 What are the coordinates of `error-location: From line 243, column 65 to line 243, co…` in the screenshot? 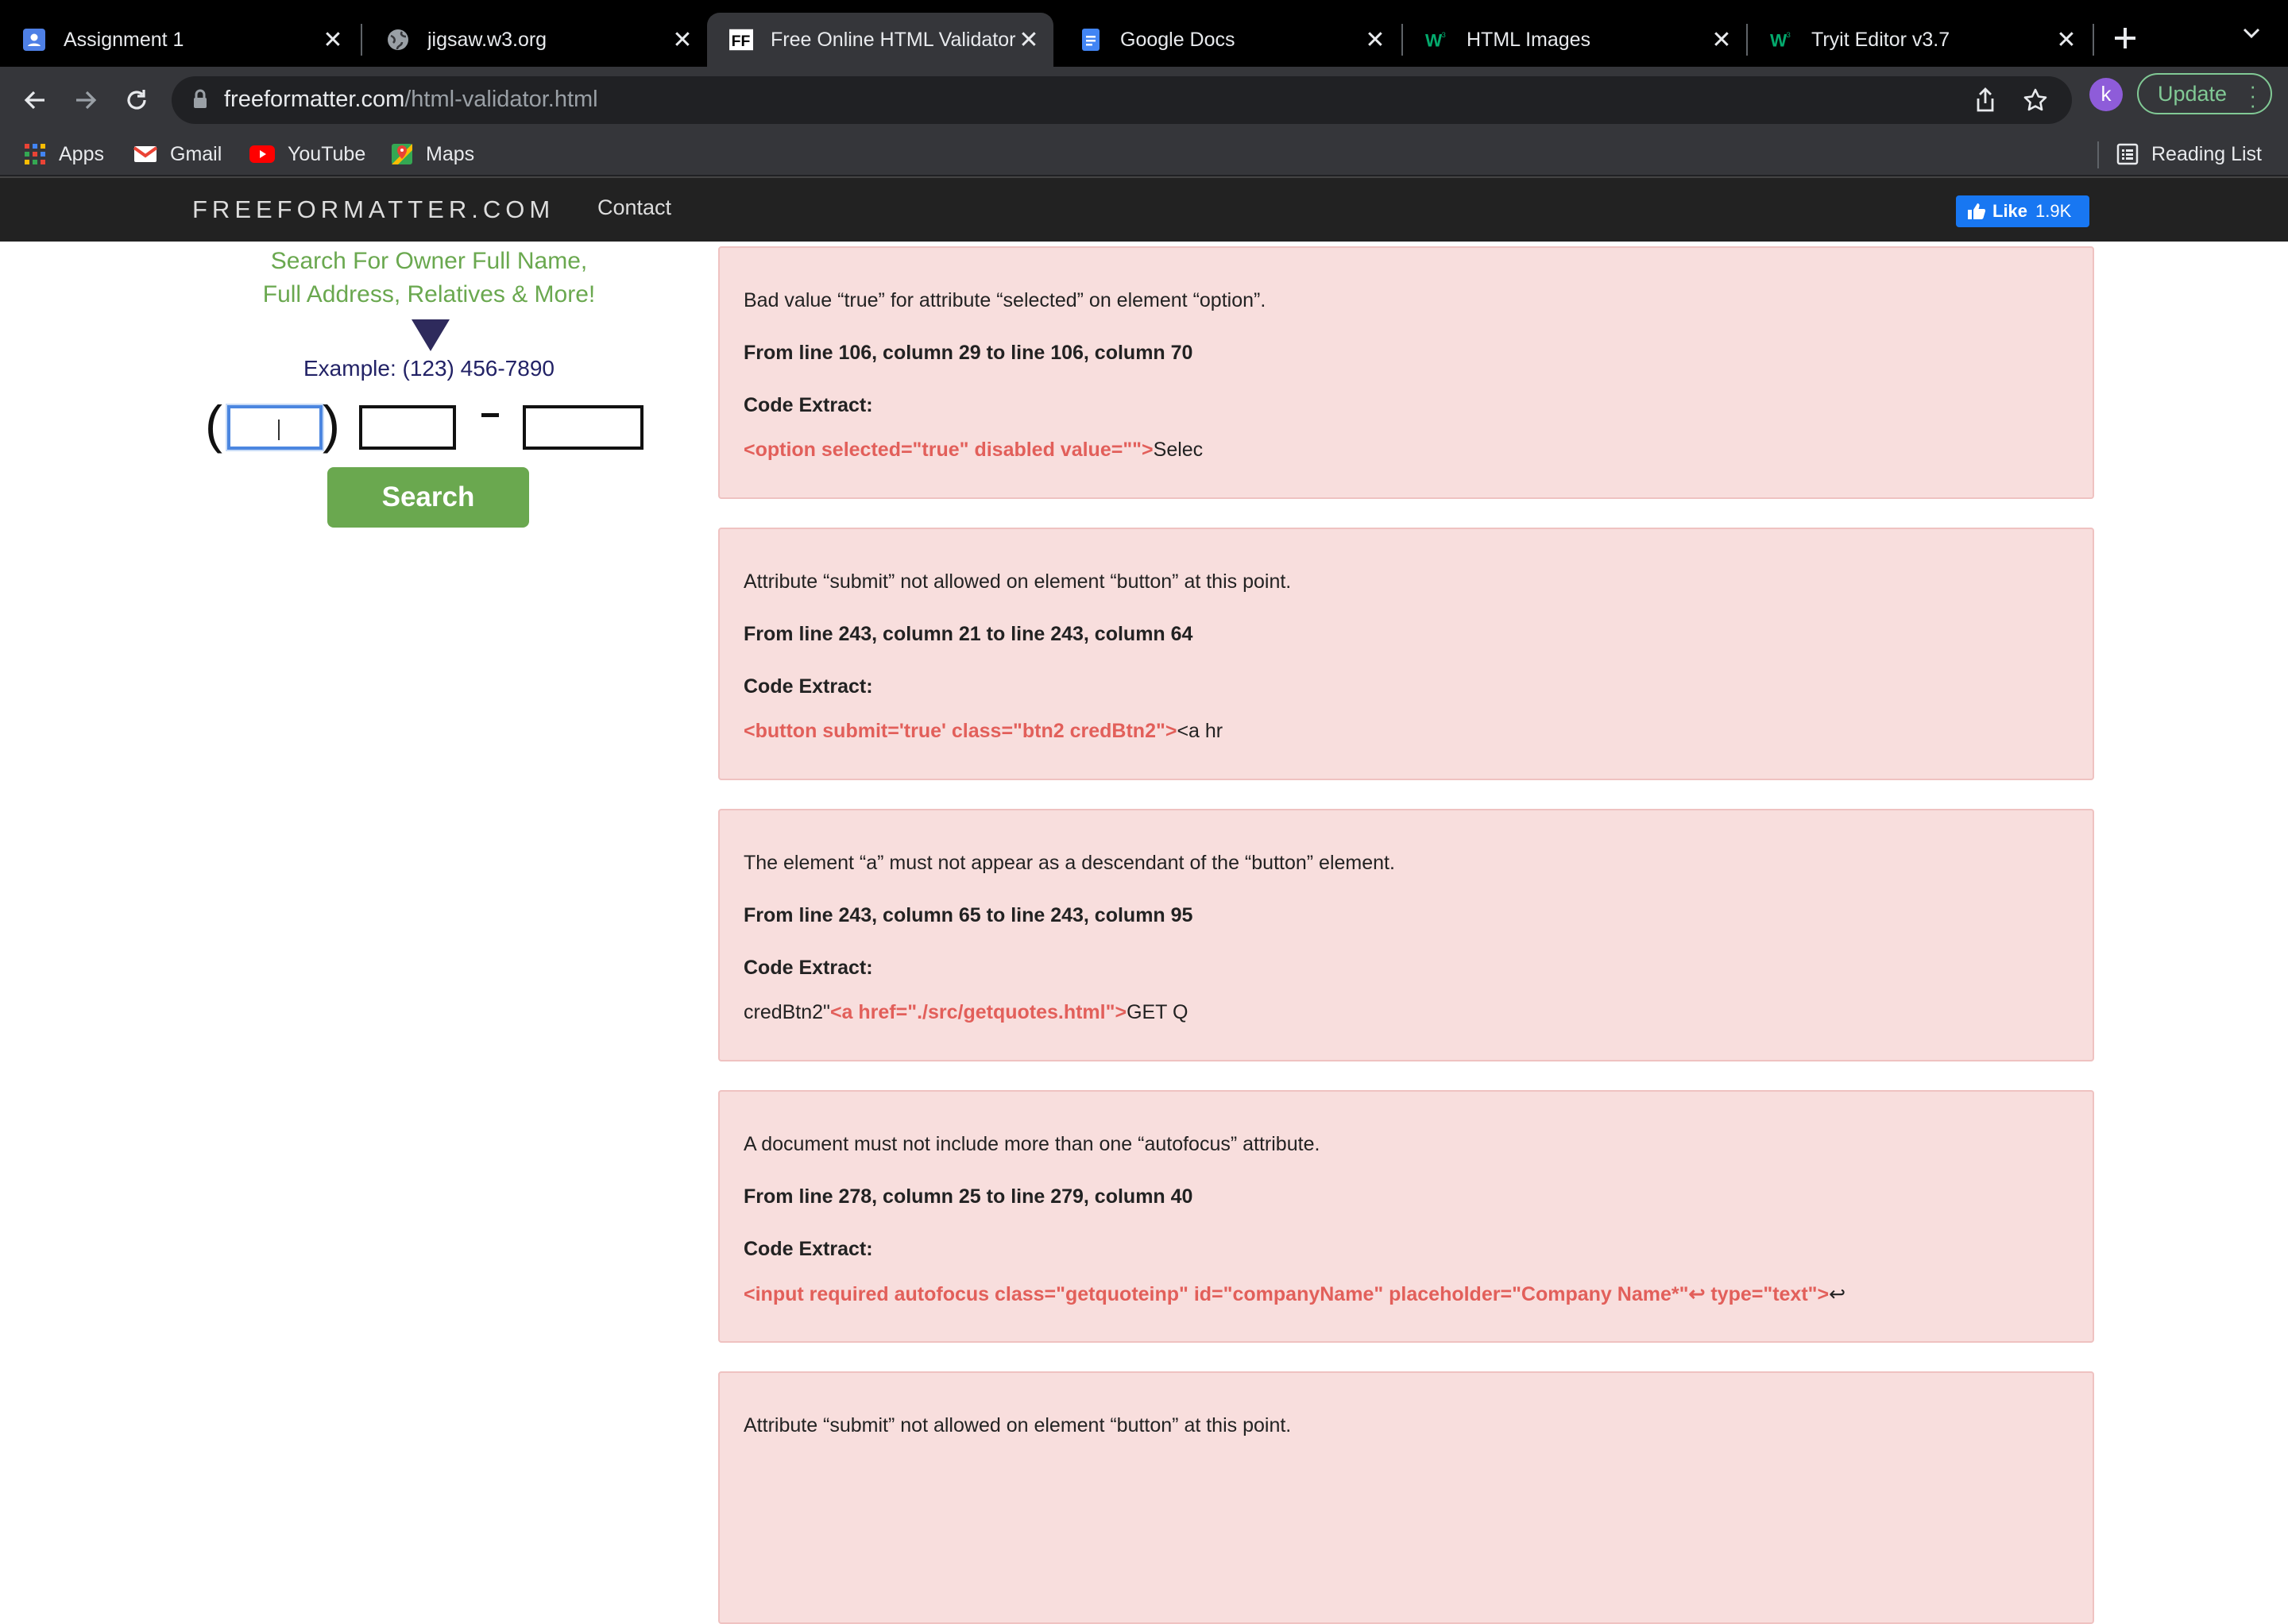 It's located at (968, 915).